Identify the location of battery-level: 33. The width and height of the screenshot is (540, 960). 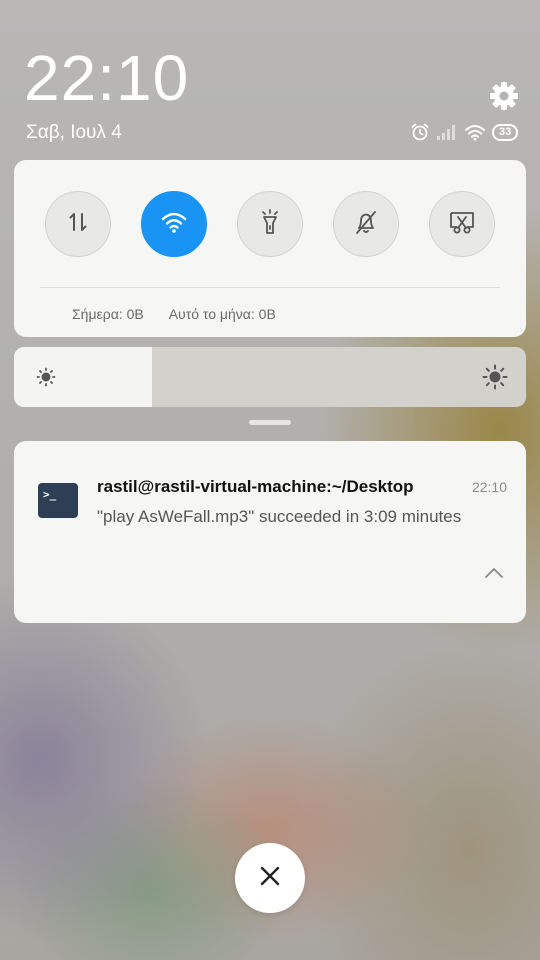
(505, 131).